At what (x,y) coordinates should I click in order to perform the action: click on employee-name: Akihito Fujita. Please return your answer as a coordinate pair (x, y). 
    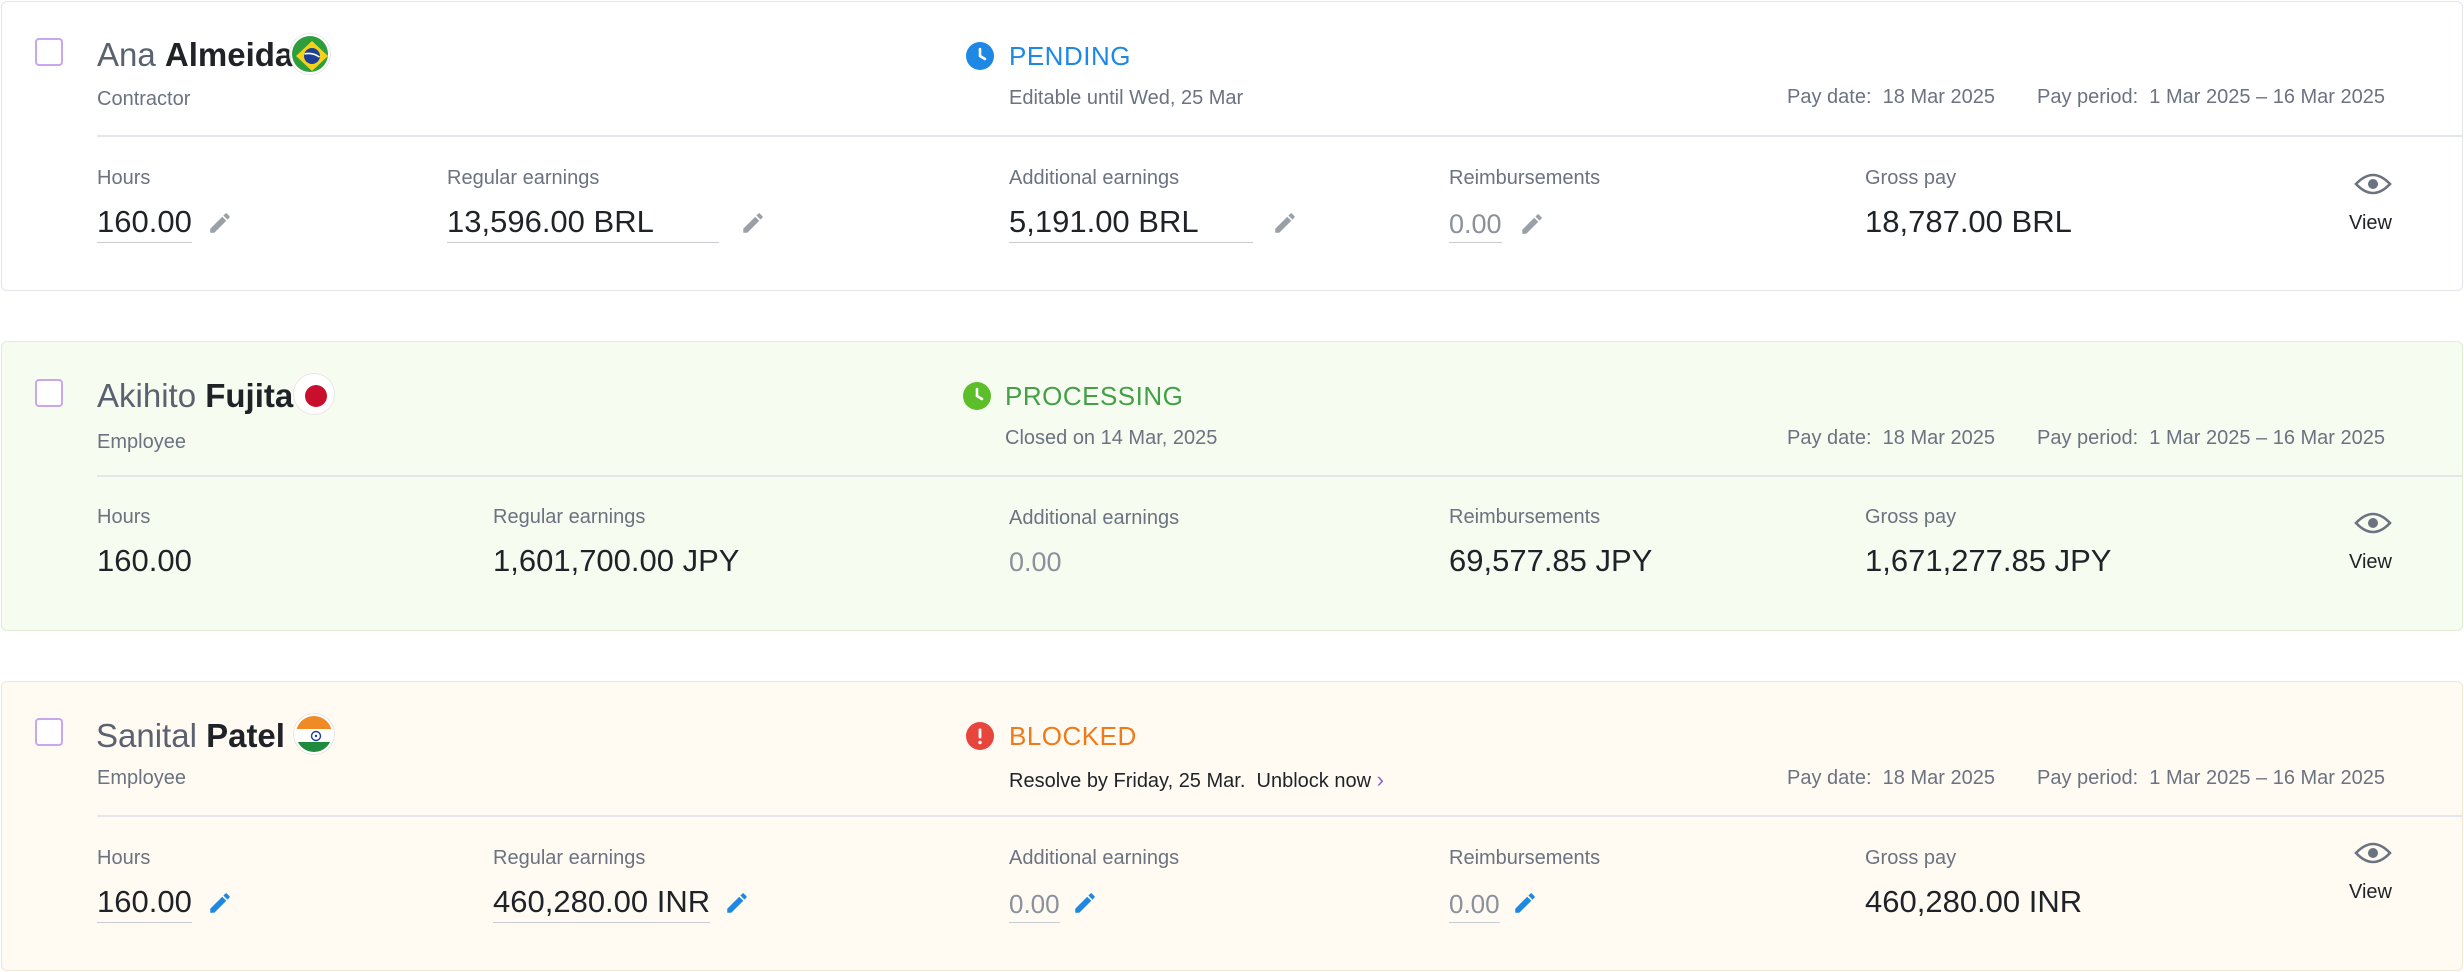
    Looking at the image, I should click on (195, 396).